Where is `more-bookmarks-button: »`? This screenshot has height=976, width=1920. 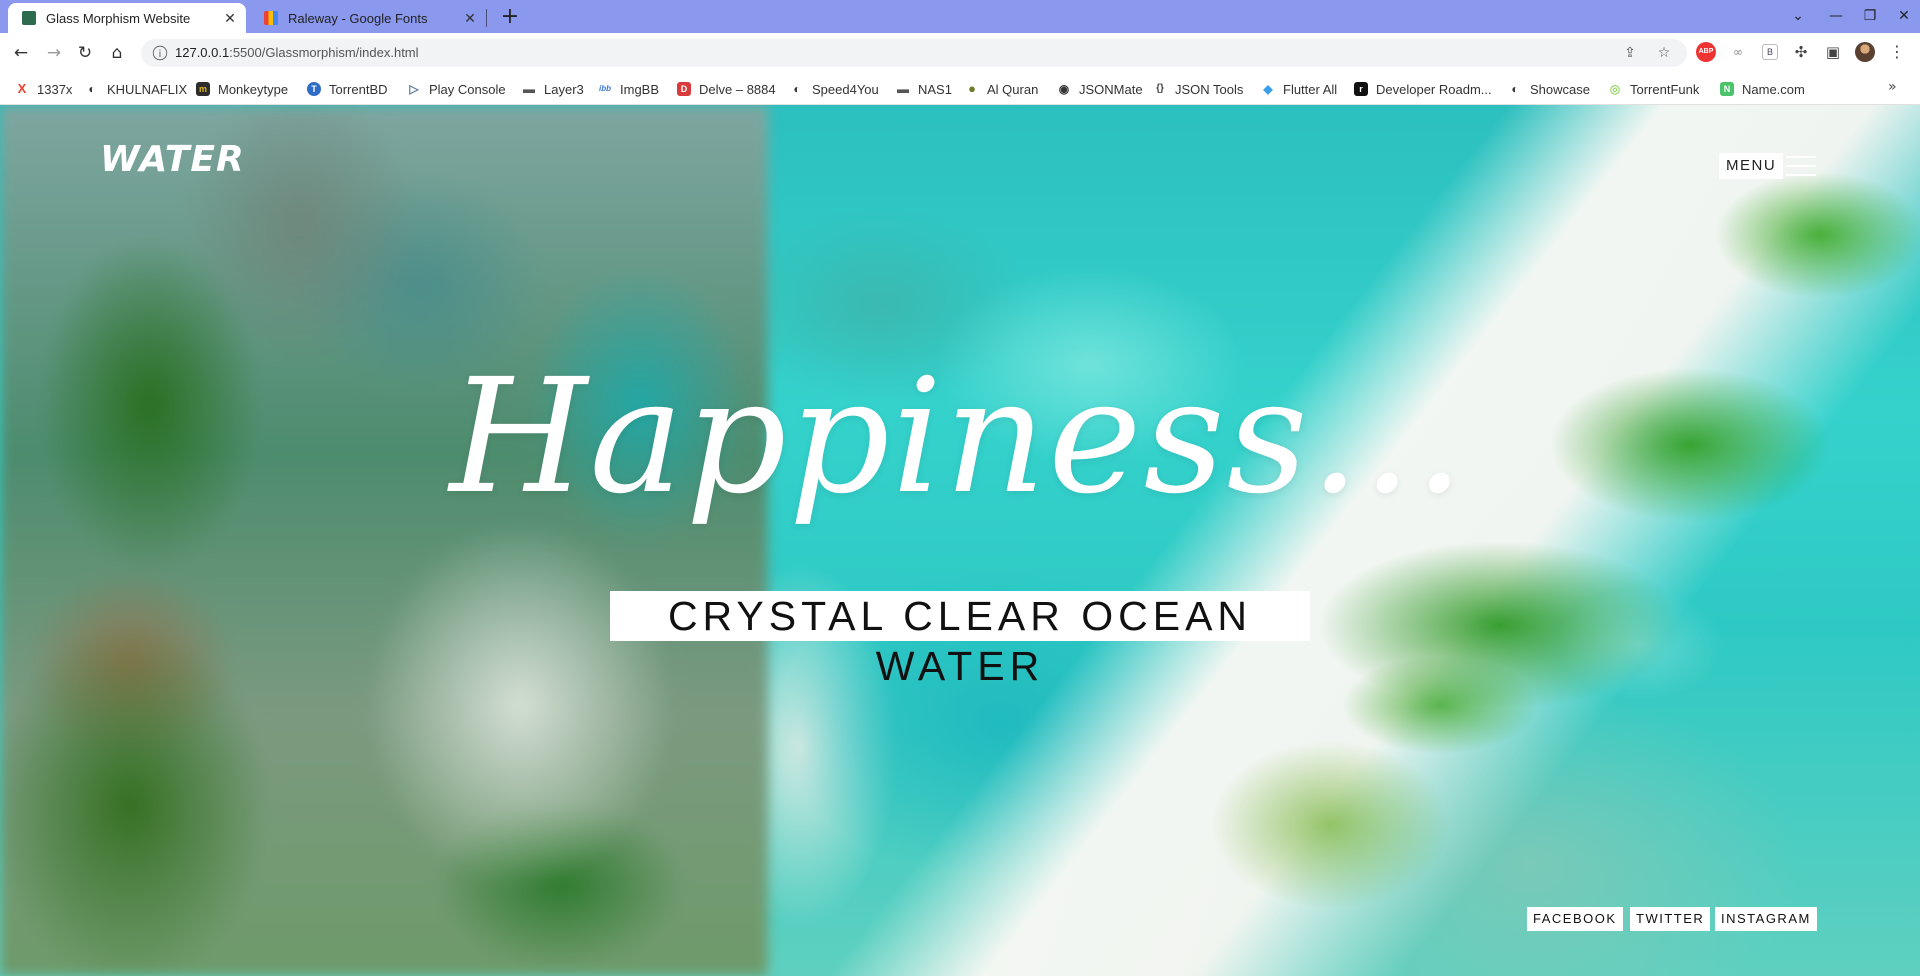
more-bookmarks-button: » is located at coordinates (1892, 87).